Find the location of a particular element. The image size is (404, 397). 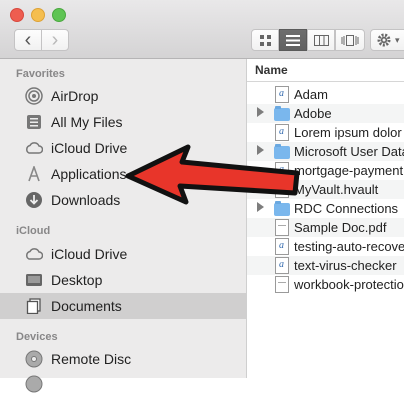

file-name: text-virus-checker is located at coordinates (345, 265).